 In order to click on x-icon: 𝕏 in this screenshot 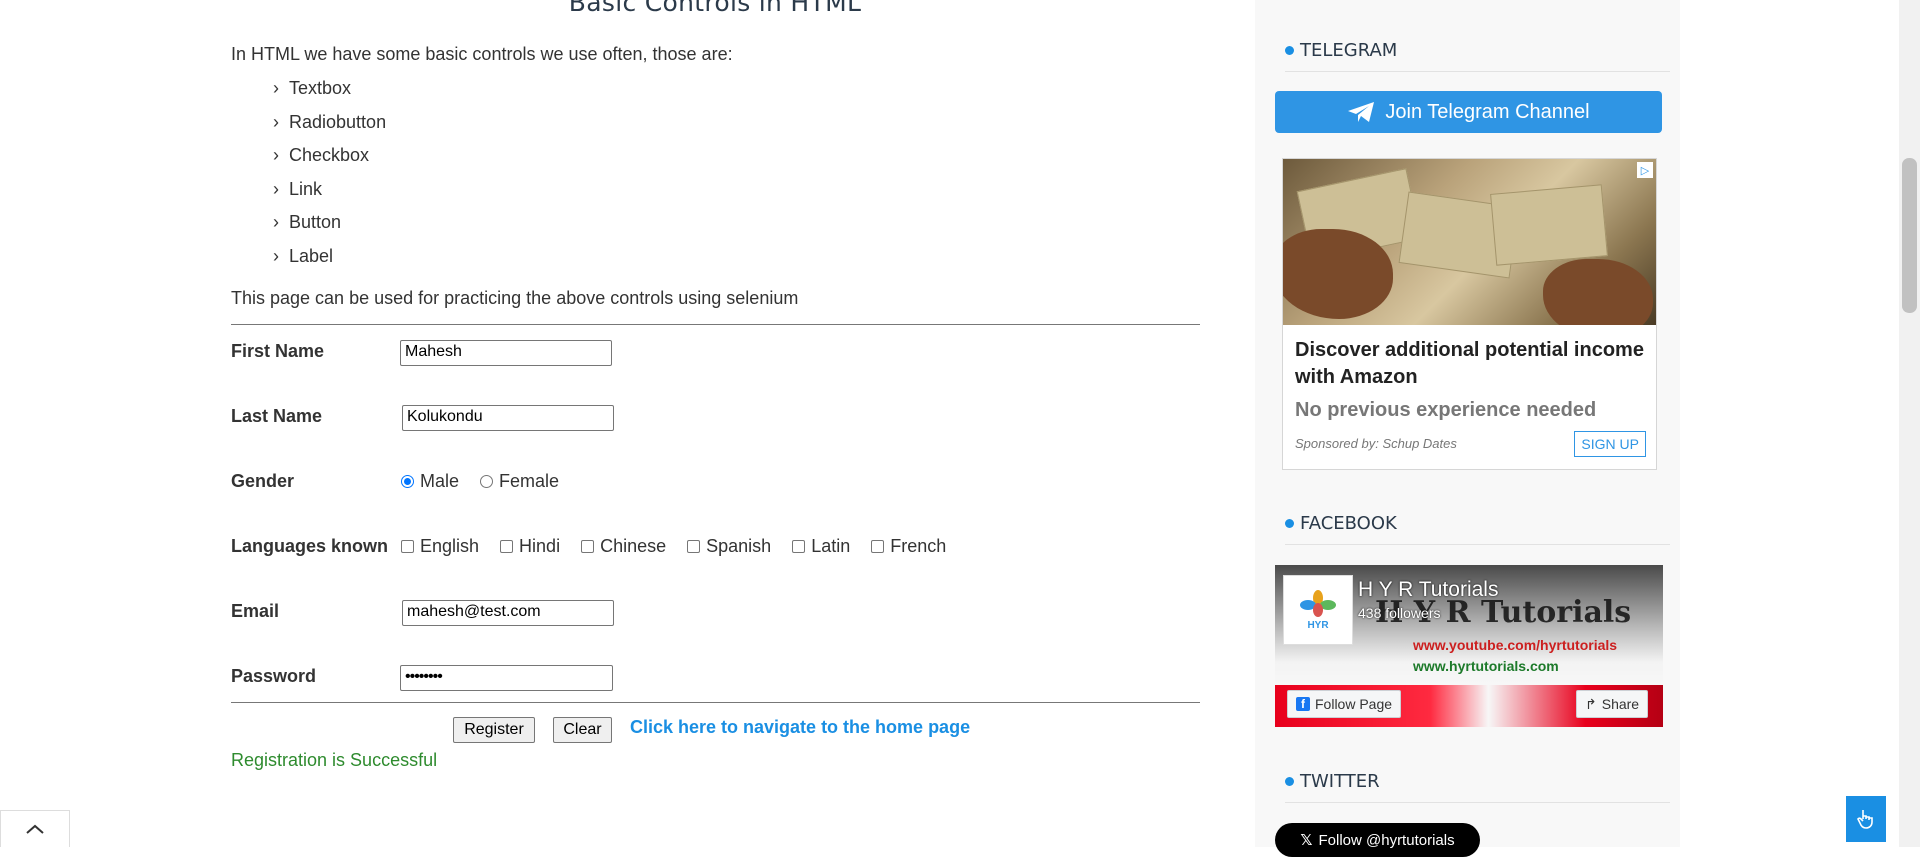, I will do `click(1306, 840)`.